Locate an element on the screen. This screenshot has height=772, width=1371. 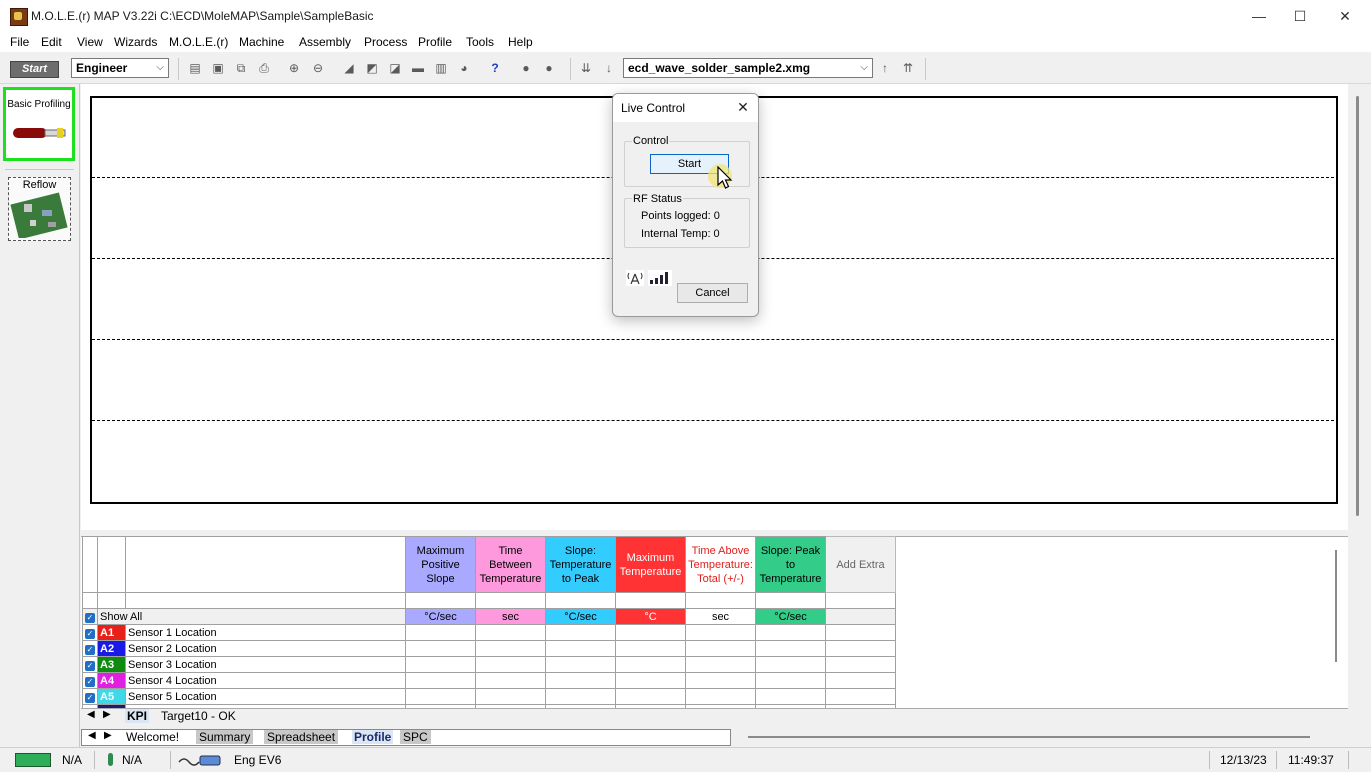
menu-machine: Machine is located at coordinates (261, 42).